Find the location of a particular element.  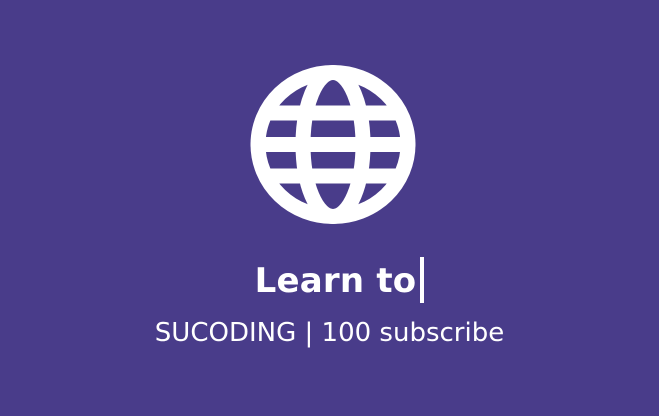

globe-icon is located at coordinates (333, 144).